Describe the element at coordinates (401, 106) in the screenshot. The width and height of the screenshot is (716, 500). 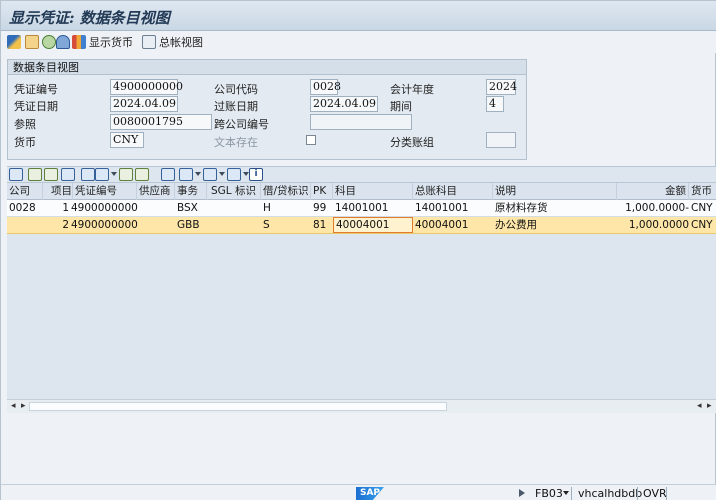
I see `period-label: 期间` at that location.